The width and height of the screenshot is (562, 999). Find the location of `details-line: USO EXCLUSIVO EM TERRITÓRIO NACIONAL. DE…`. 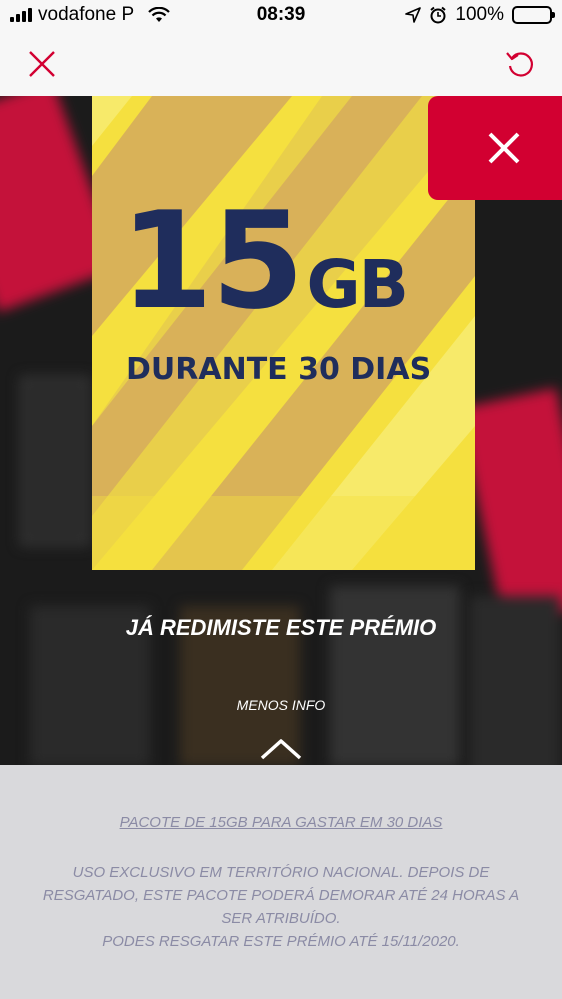

details-line: USO EXCLUSIVO EM TERRITÓRIO NACIONAL. DE… is located at coordinates (281, 872).